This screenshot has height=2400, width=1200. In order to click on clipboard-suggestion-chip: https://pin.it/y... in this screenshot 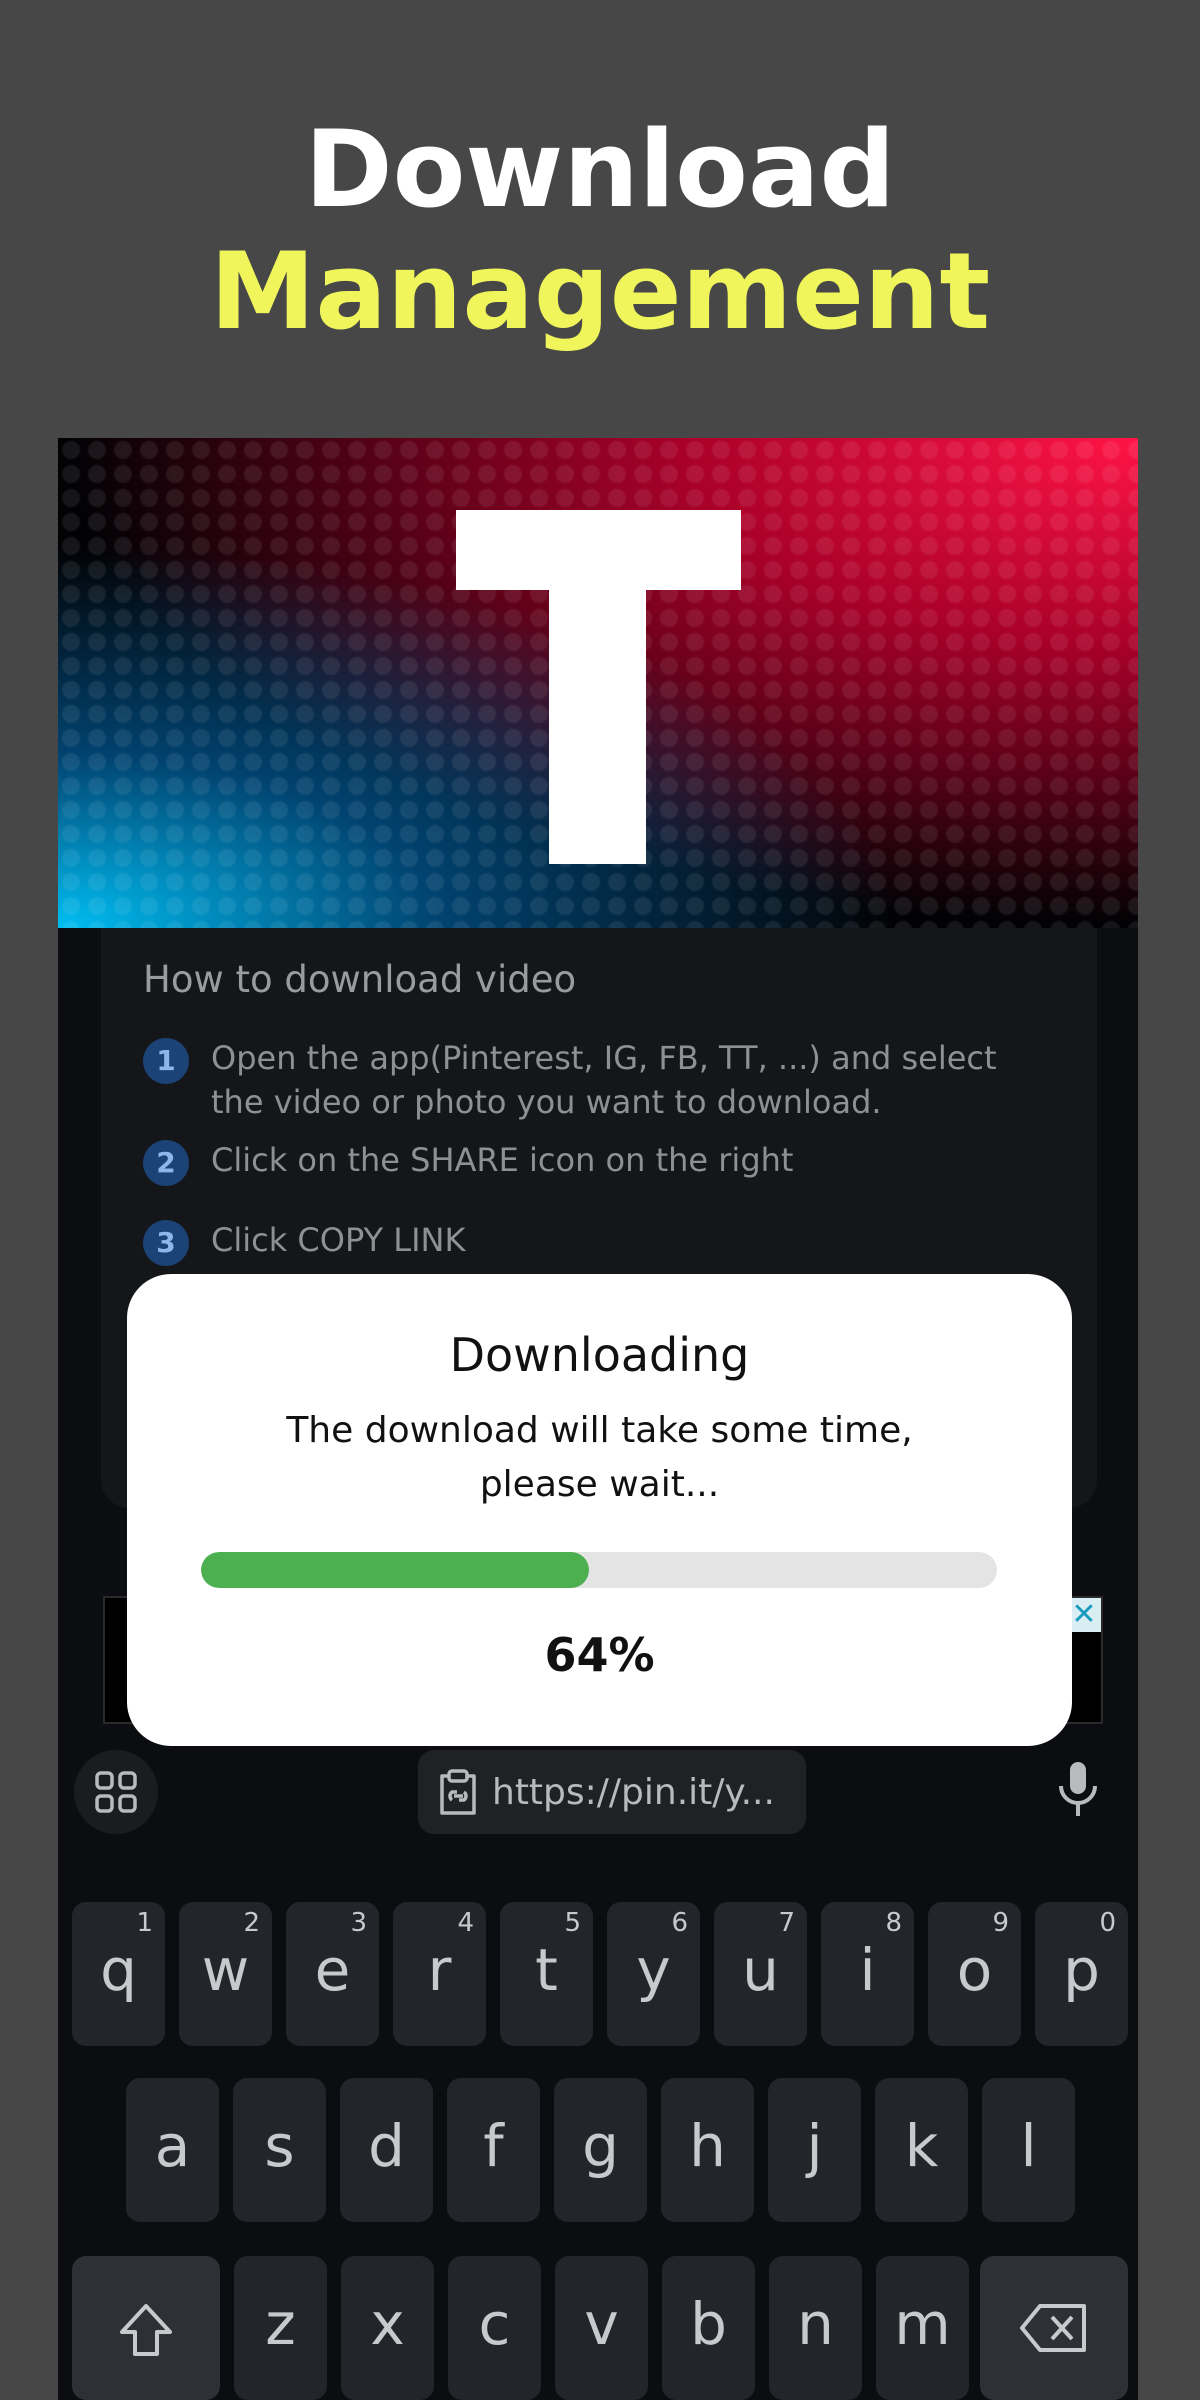, I will do `click(612, 1792)`.